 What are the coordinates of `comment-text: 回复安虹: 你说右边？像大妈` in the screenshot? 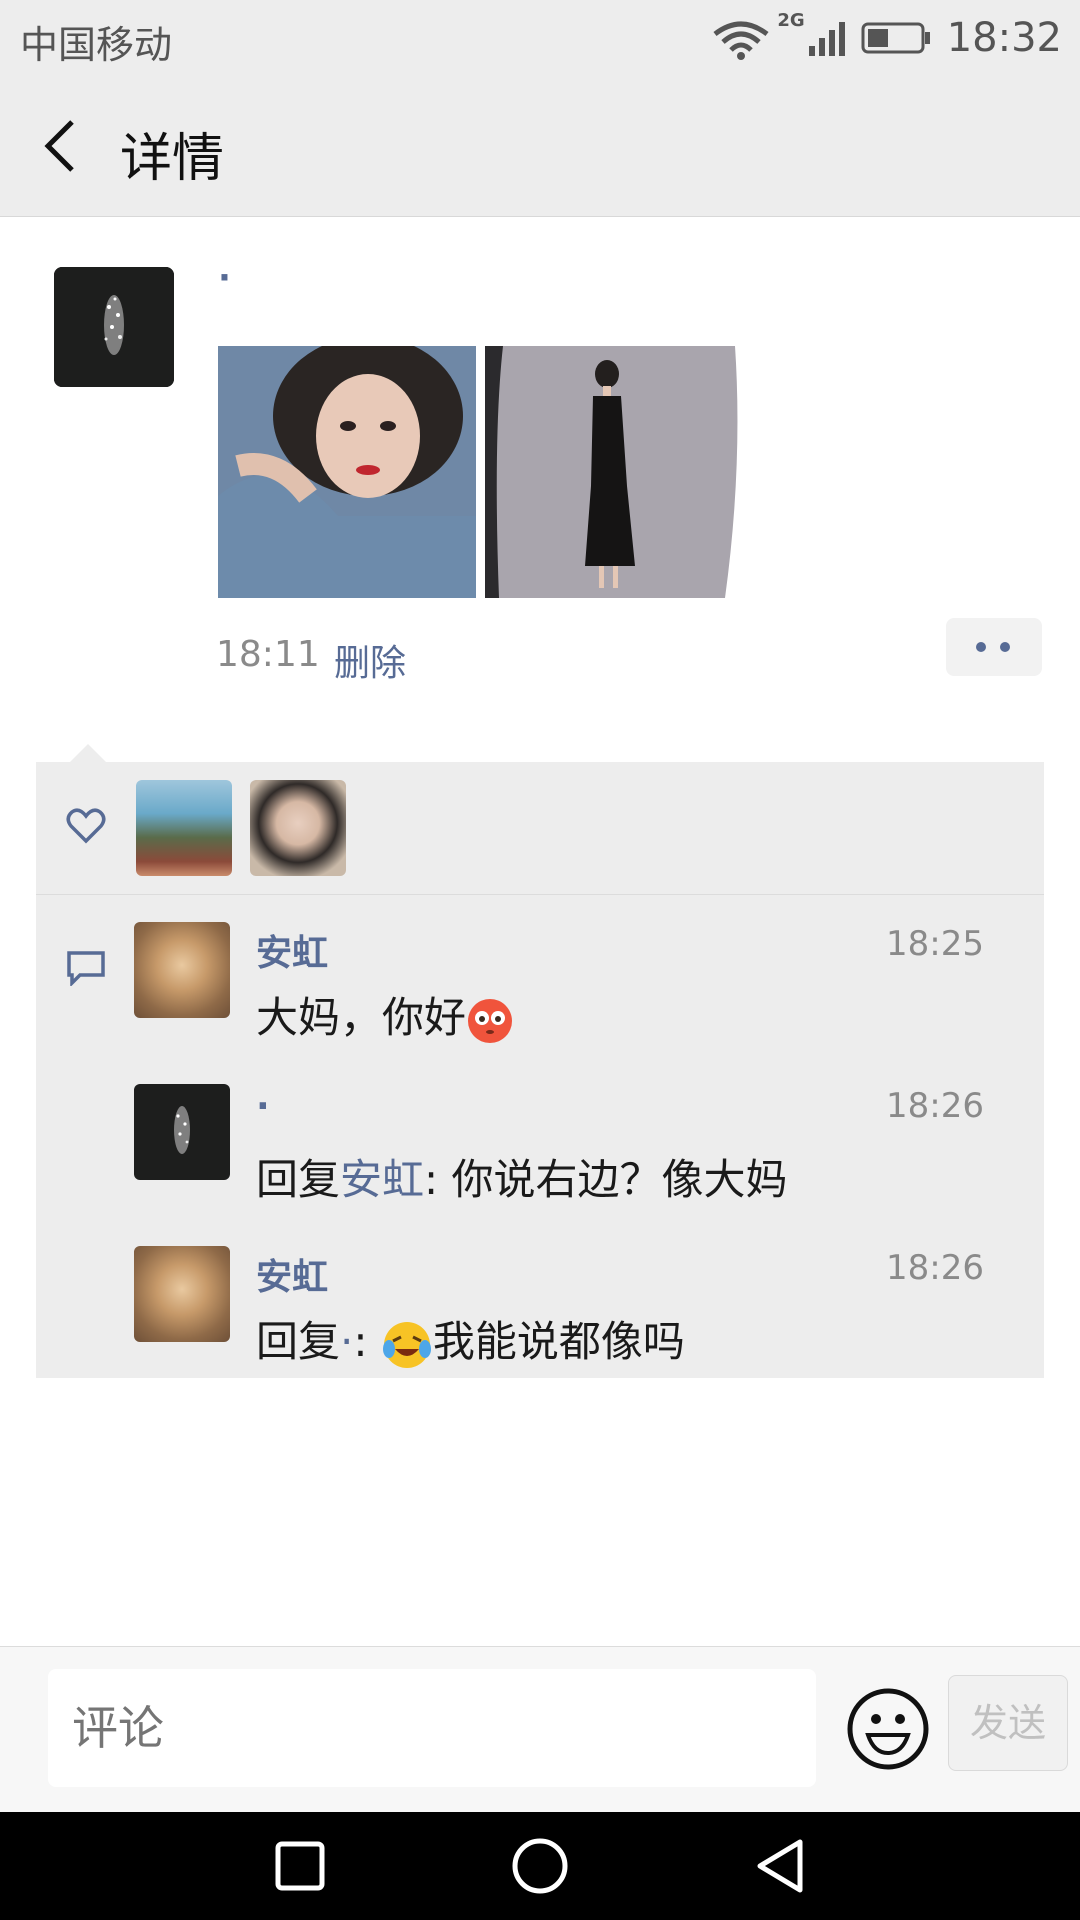 It's located at (522, 1176).